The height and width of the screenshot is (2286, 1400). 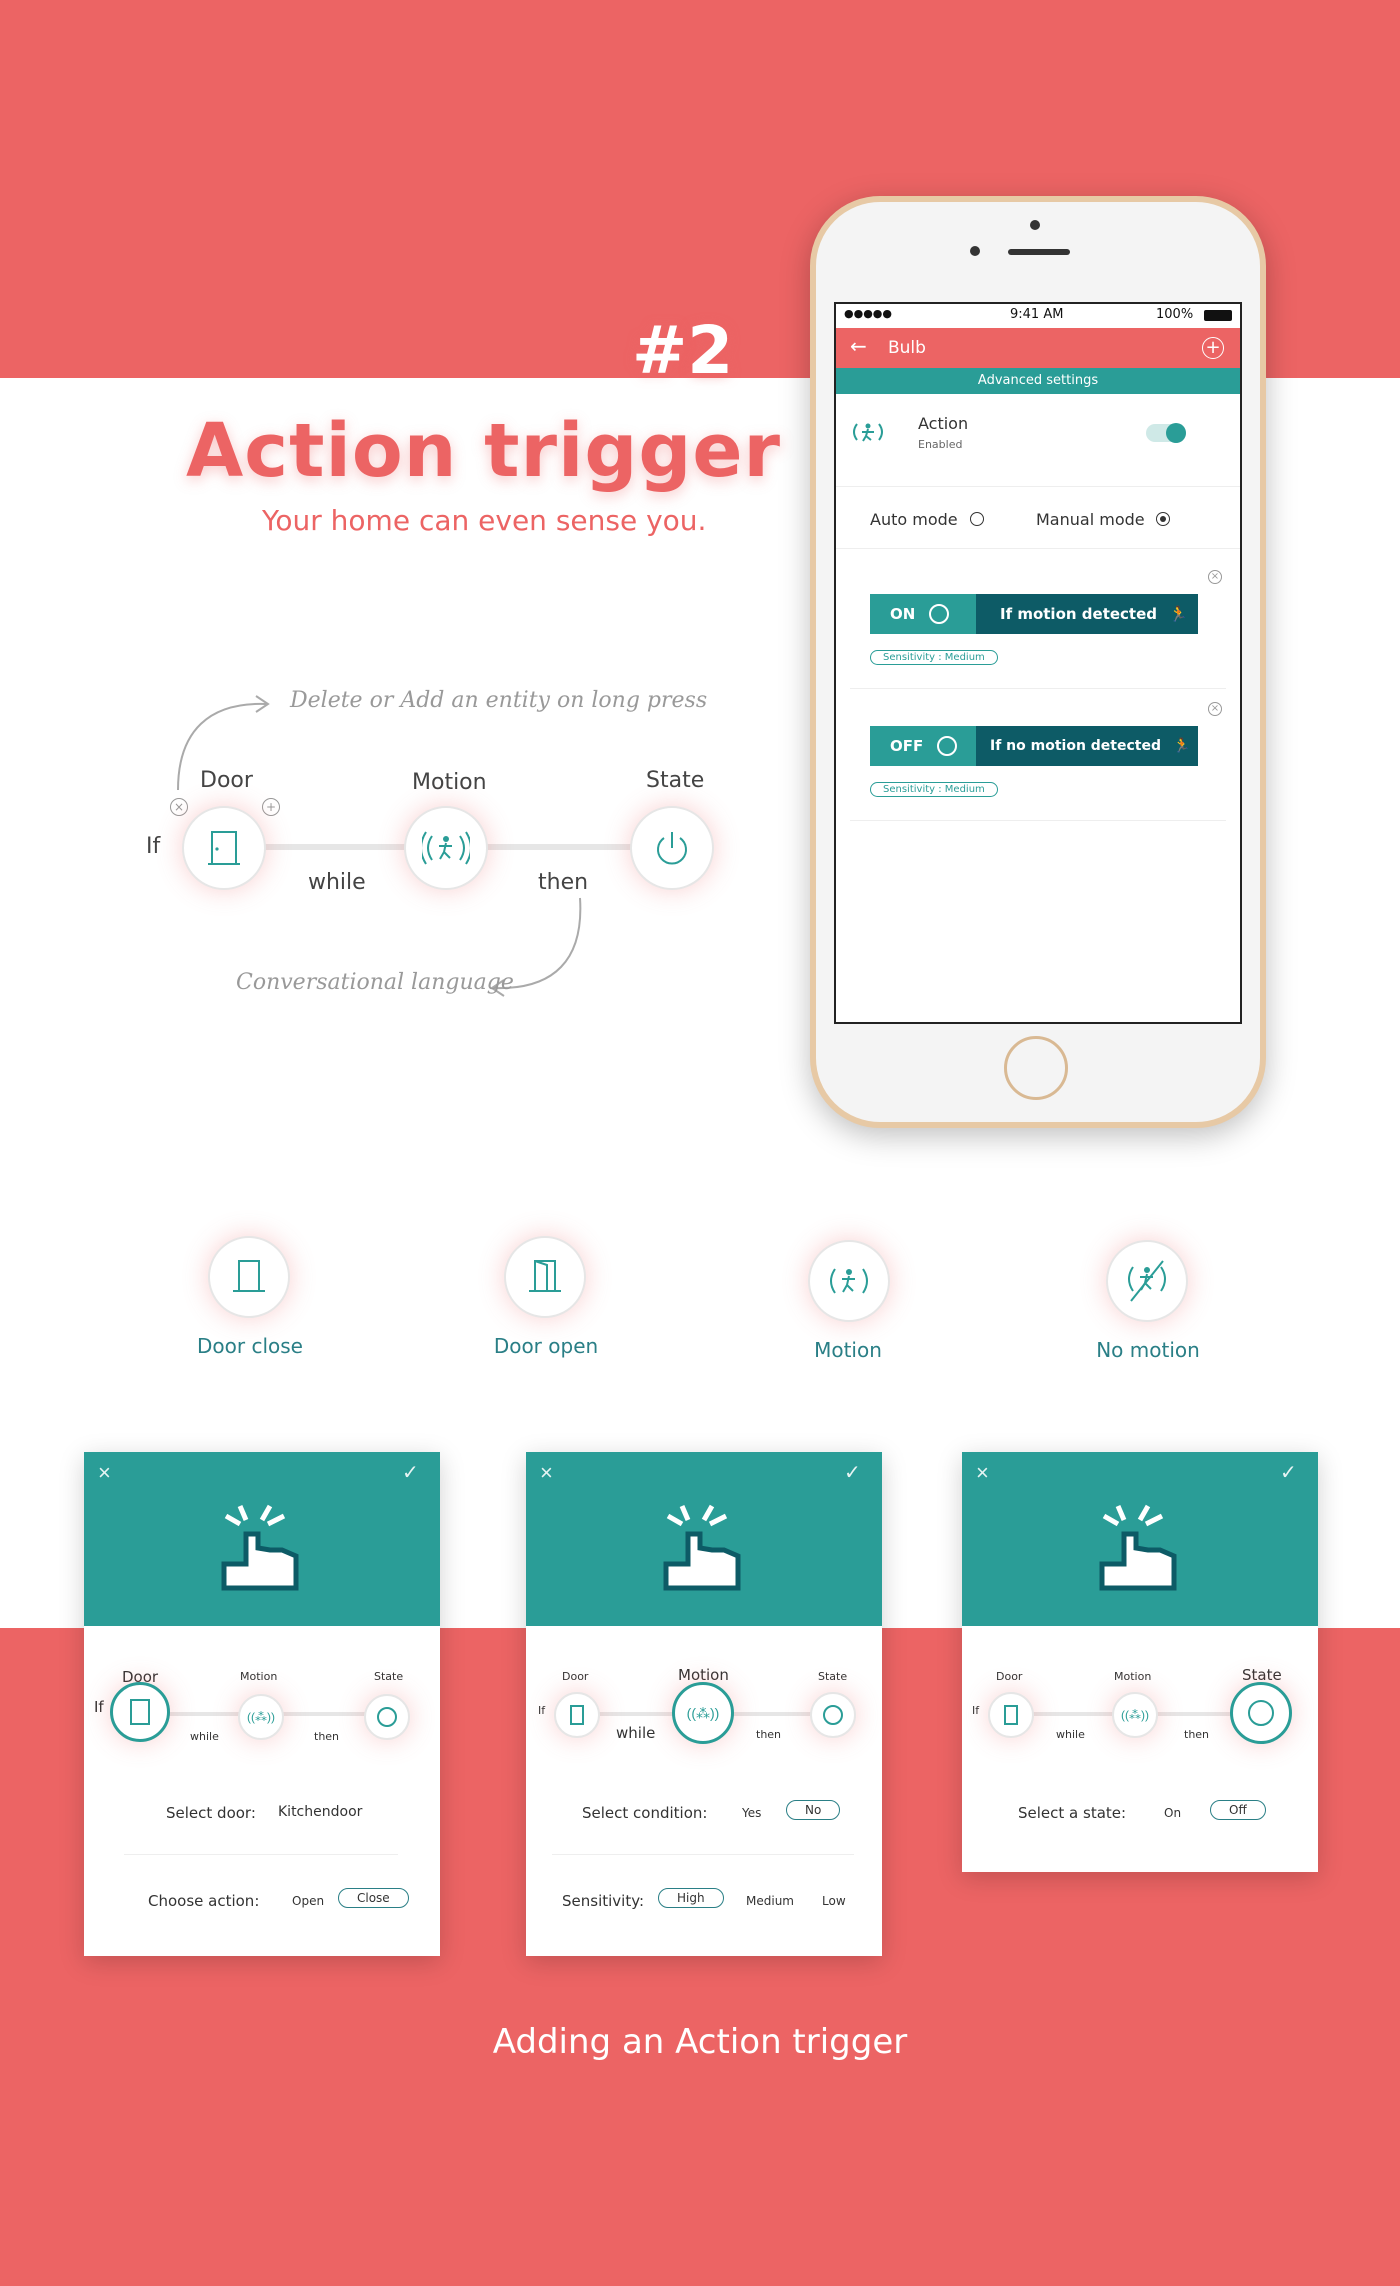 I want to click on trigger-state: ON, so click(x=923, y=614).